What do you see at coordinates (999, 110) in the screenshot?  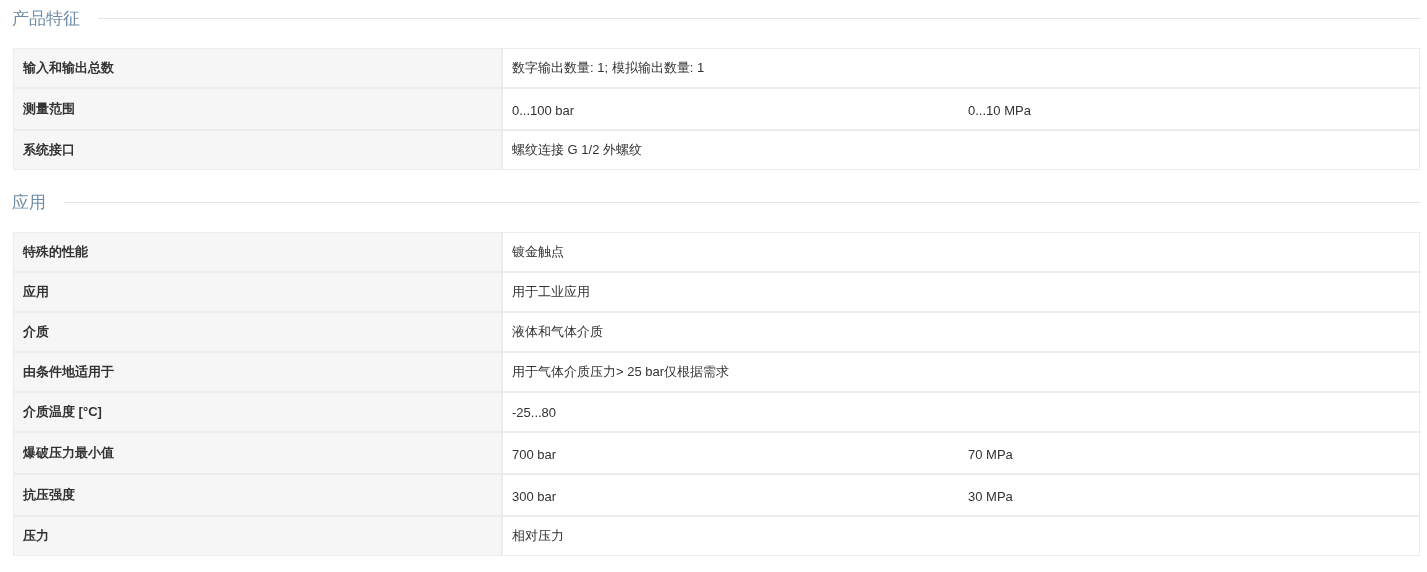 I see `table-cell: 0...10 MPa` at bounding box center [999, 110].